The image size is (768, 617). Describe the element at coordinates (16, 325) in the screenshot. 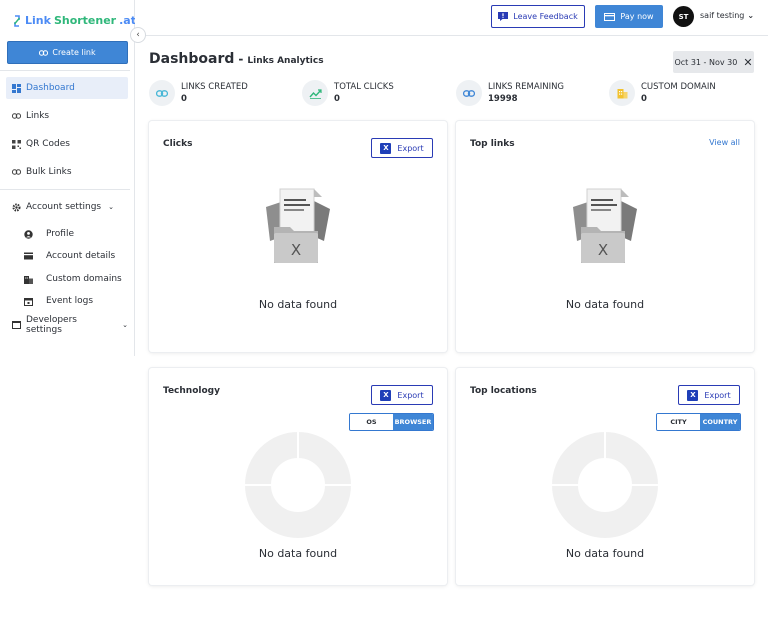

I see `terminal-icon` at that location.